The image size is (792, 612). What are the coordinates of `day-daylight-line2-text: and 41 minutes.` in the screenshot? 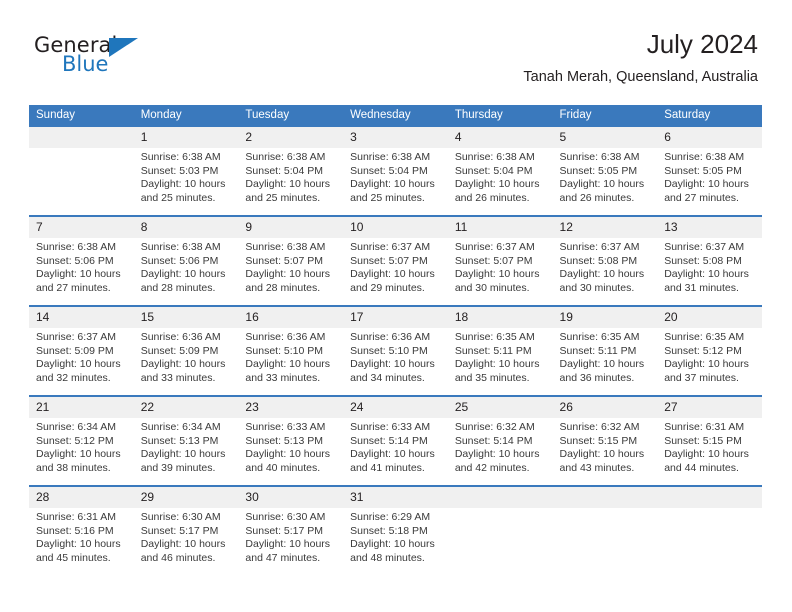 It's located at (387, 467).